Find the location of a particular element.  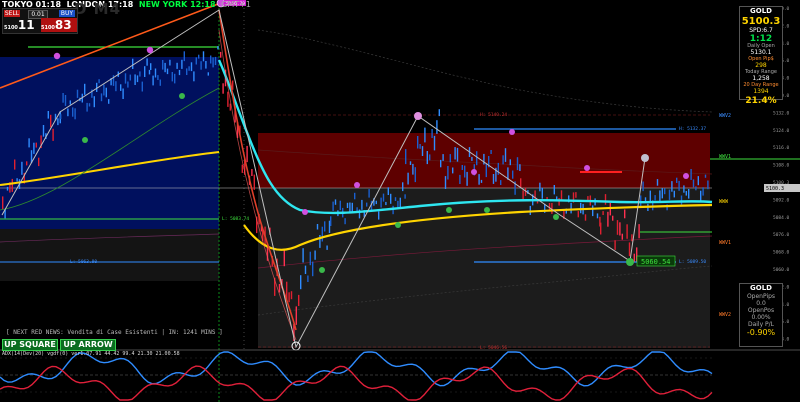

info-range20: 1394 is located at coordinates (761, 91).